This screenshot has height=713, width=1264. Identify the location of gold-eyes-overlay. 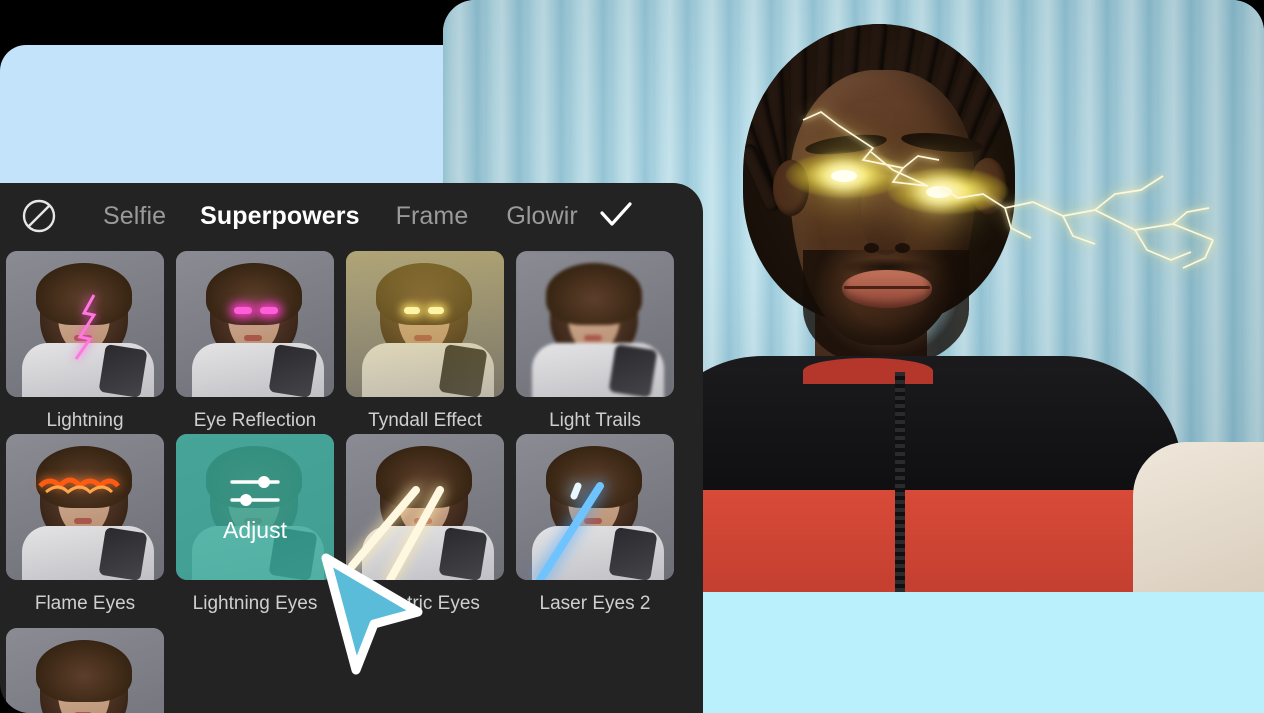
(425, 324).